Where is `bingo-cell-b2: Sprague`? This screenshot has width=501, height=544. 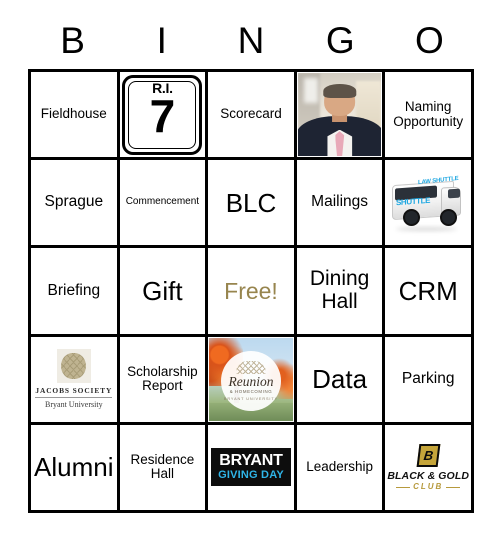 bingo-cell-b2: Sprague is located at coordinates (75, 204).